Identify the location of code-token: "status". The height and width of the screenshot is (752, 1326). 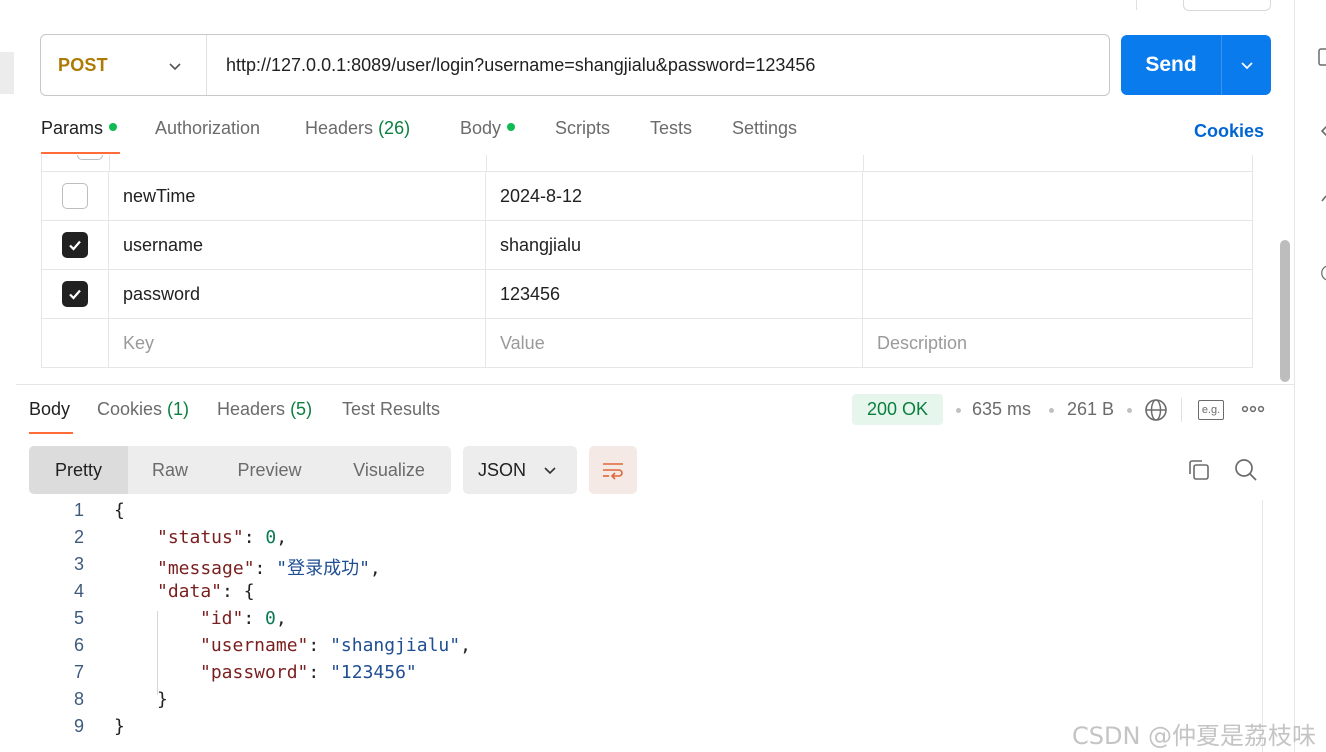
(200, 537).